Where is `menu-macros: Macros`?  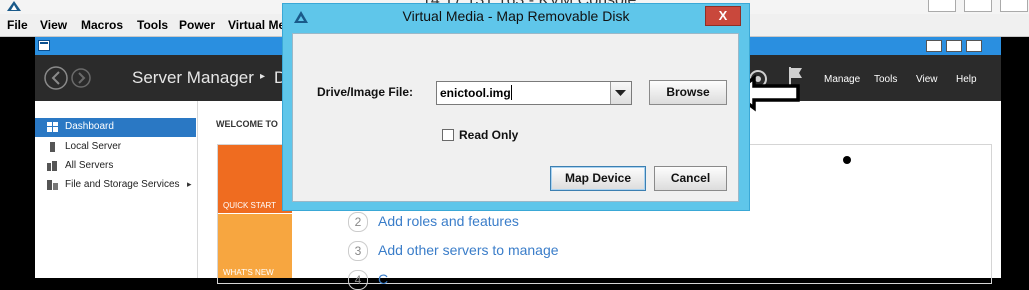 menu-macros: Macros is located at coordinates (102, 25).